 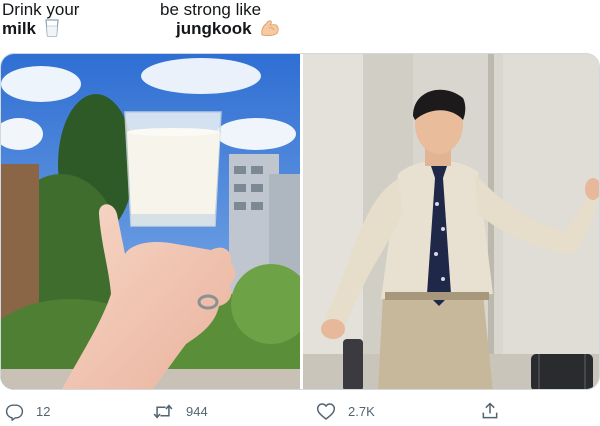 What do you see at coordinates (300, 412) in the screenshot?
I see `tweet-action-bar: 12 944 2.7K` at bounding box center [300, 412].